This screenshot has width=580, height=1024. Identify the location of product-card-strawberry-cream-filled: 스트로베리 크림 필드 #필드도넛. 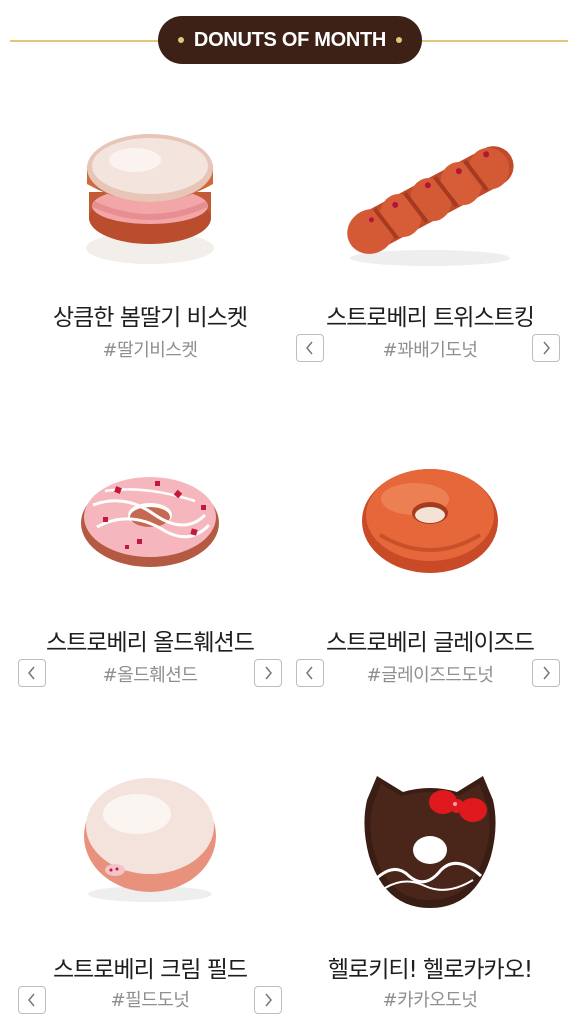
(150, 877).